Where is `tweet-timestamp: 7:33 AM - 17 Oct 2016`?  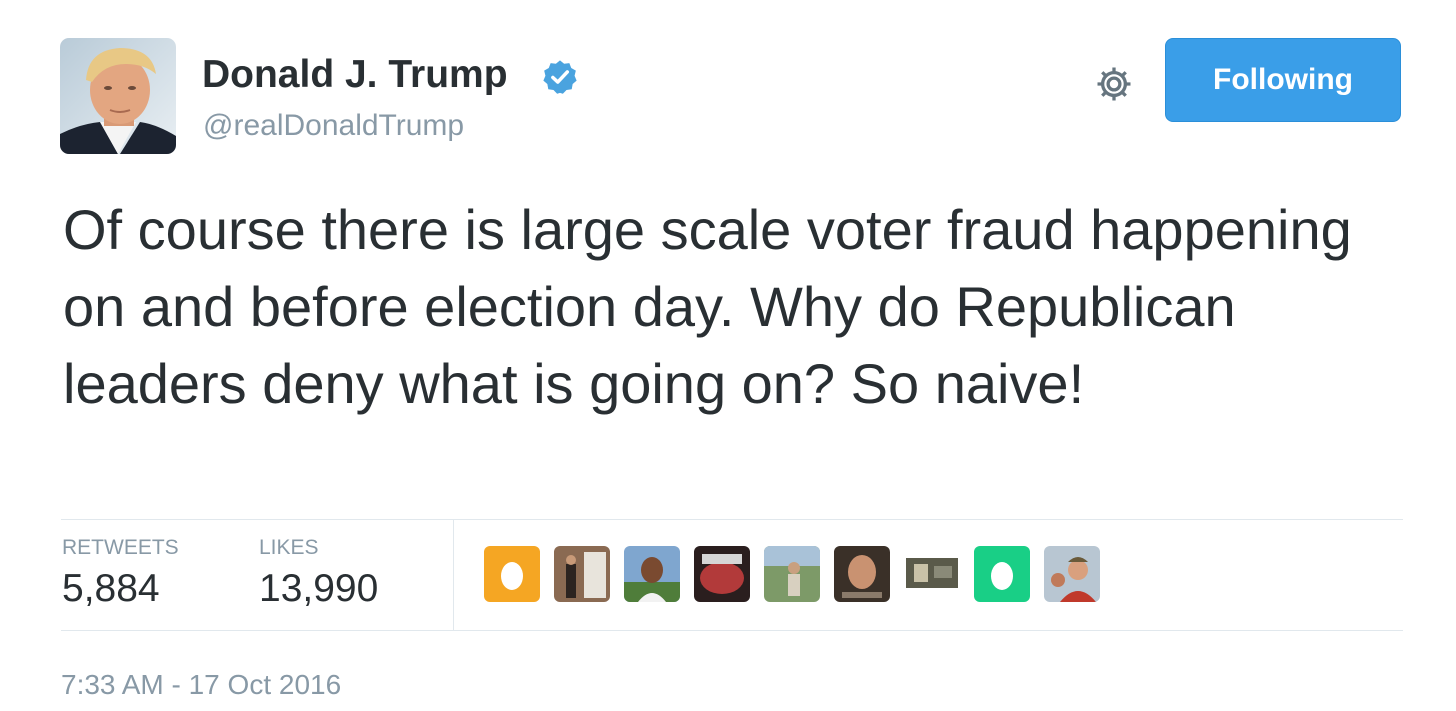 tweet-timestamp: 7:33 AM - 17 Oct 2016 is located at coordinates (201, 685).